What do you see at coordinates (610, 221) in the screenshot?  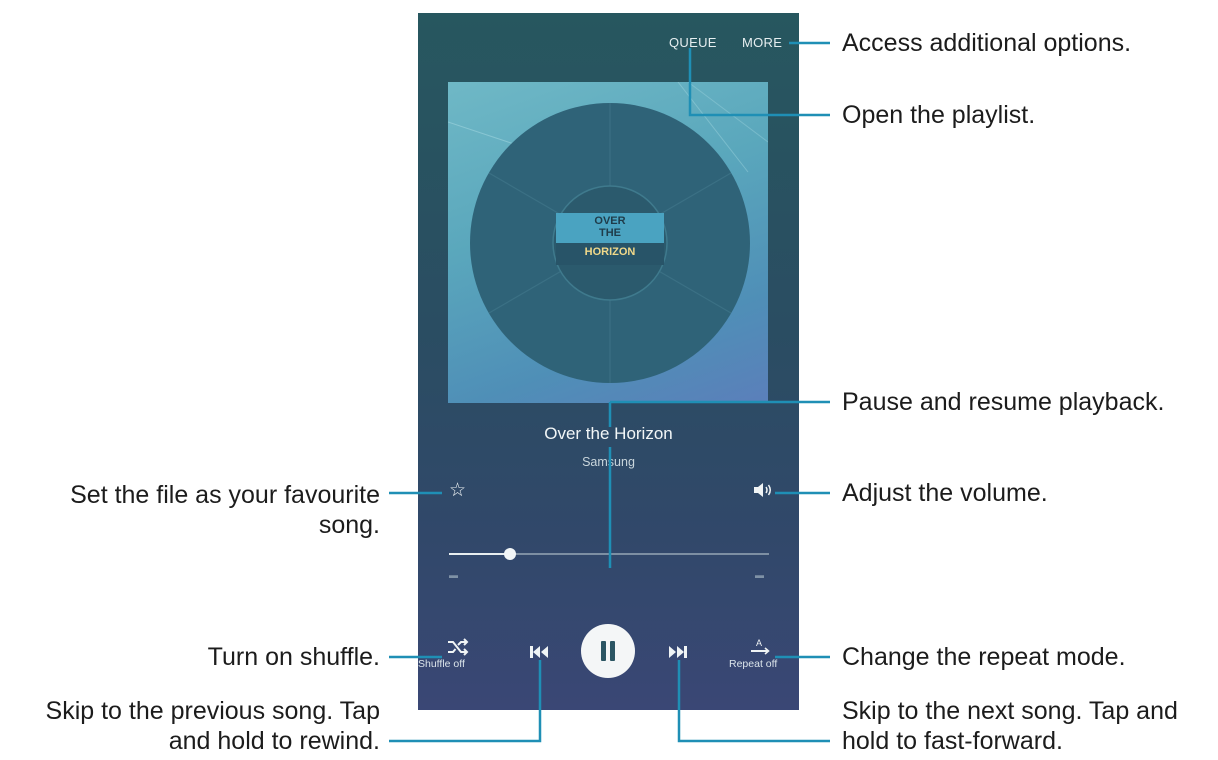 I see `album-art-line1: OVER` at bounding box center [610, 221].